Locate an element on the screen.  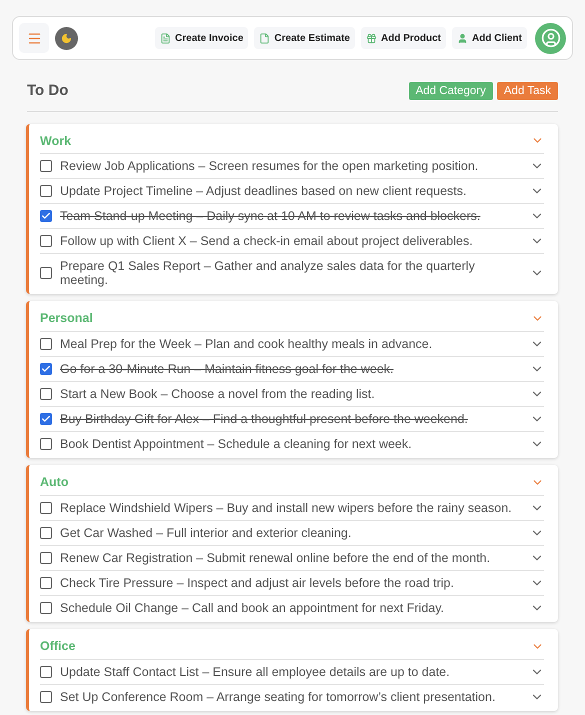
task-text: Schedule Oil Change – Call and book an appointment for next Friday. is located at coordinates (253, 607).